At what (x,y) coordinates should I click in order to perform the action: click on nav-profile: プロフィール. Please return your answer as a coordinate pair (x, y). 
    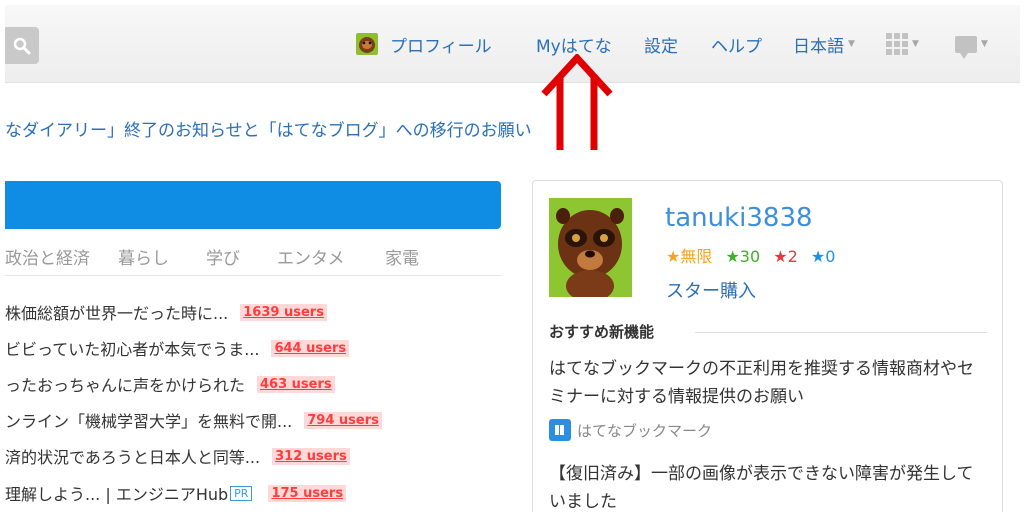
    Looking at the image, I should click on (424, 44).